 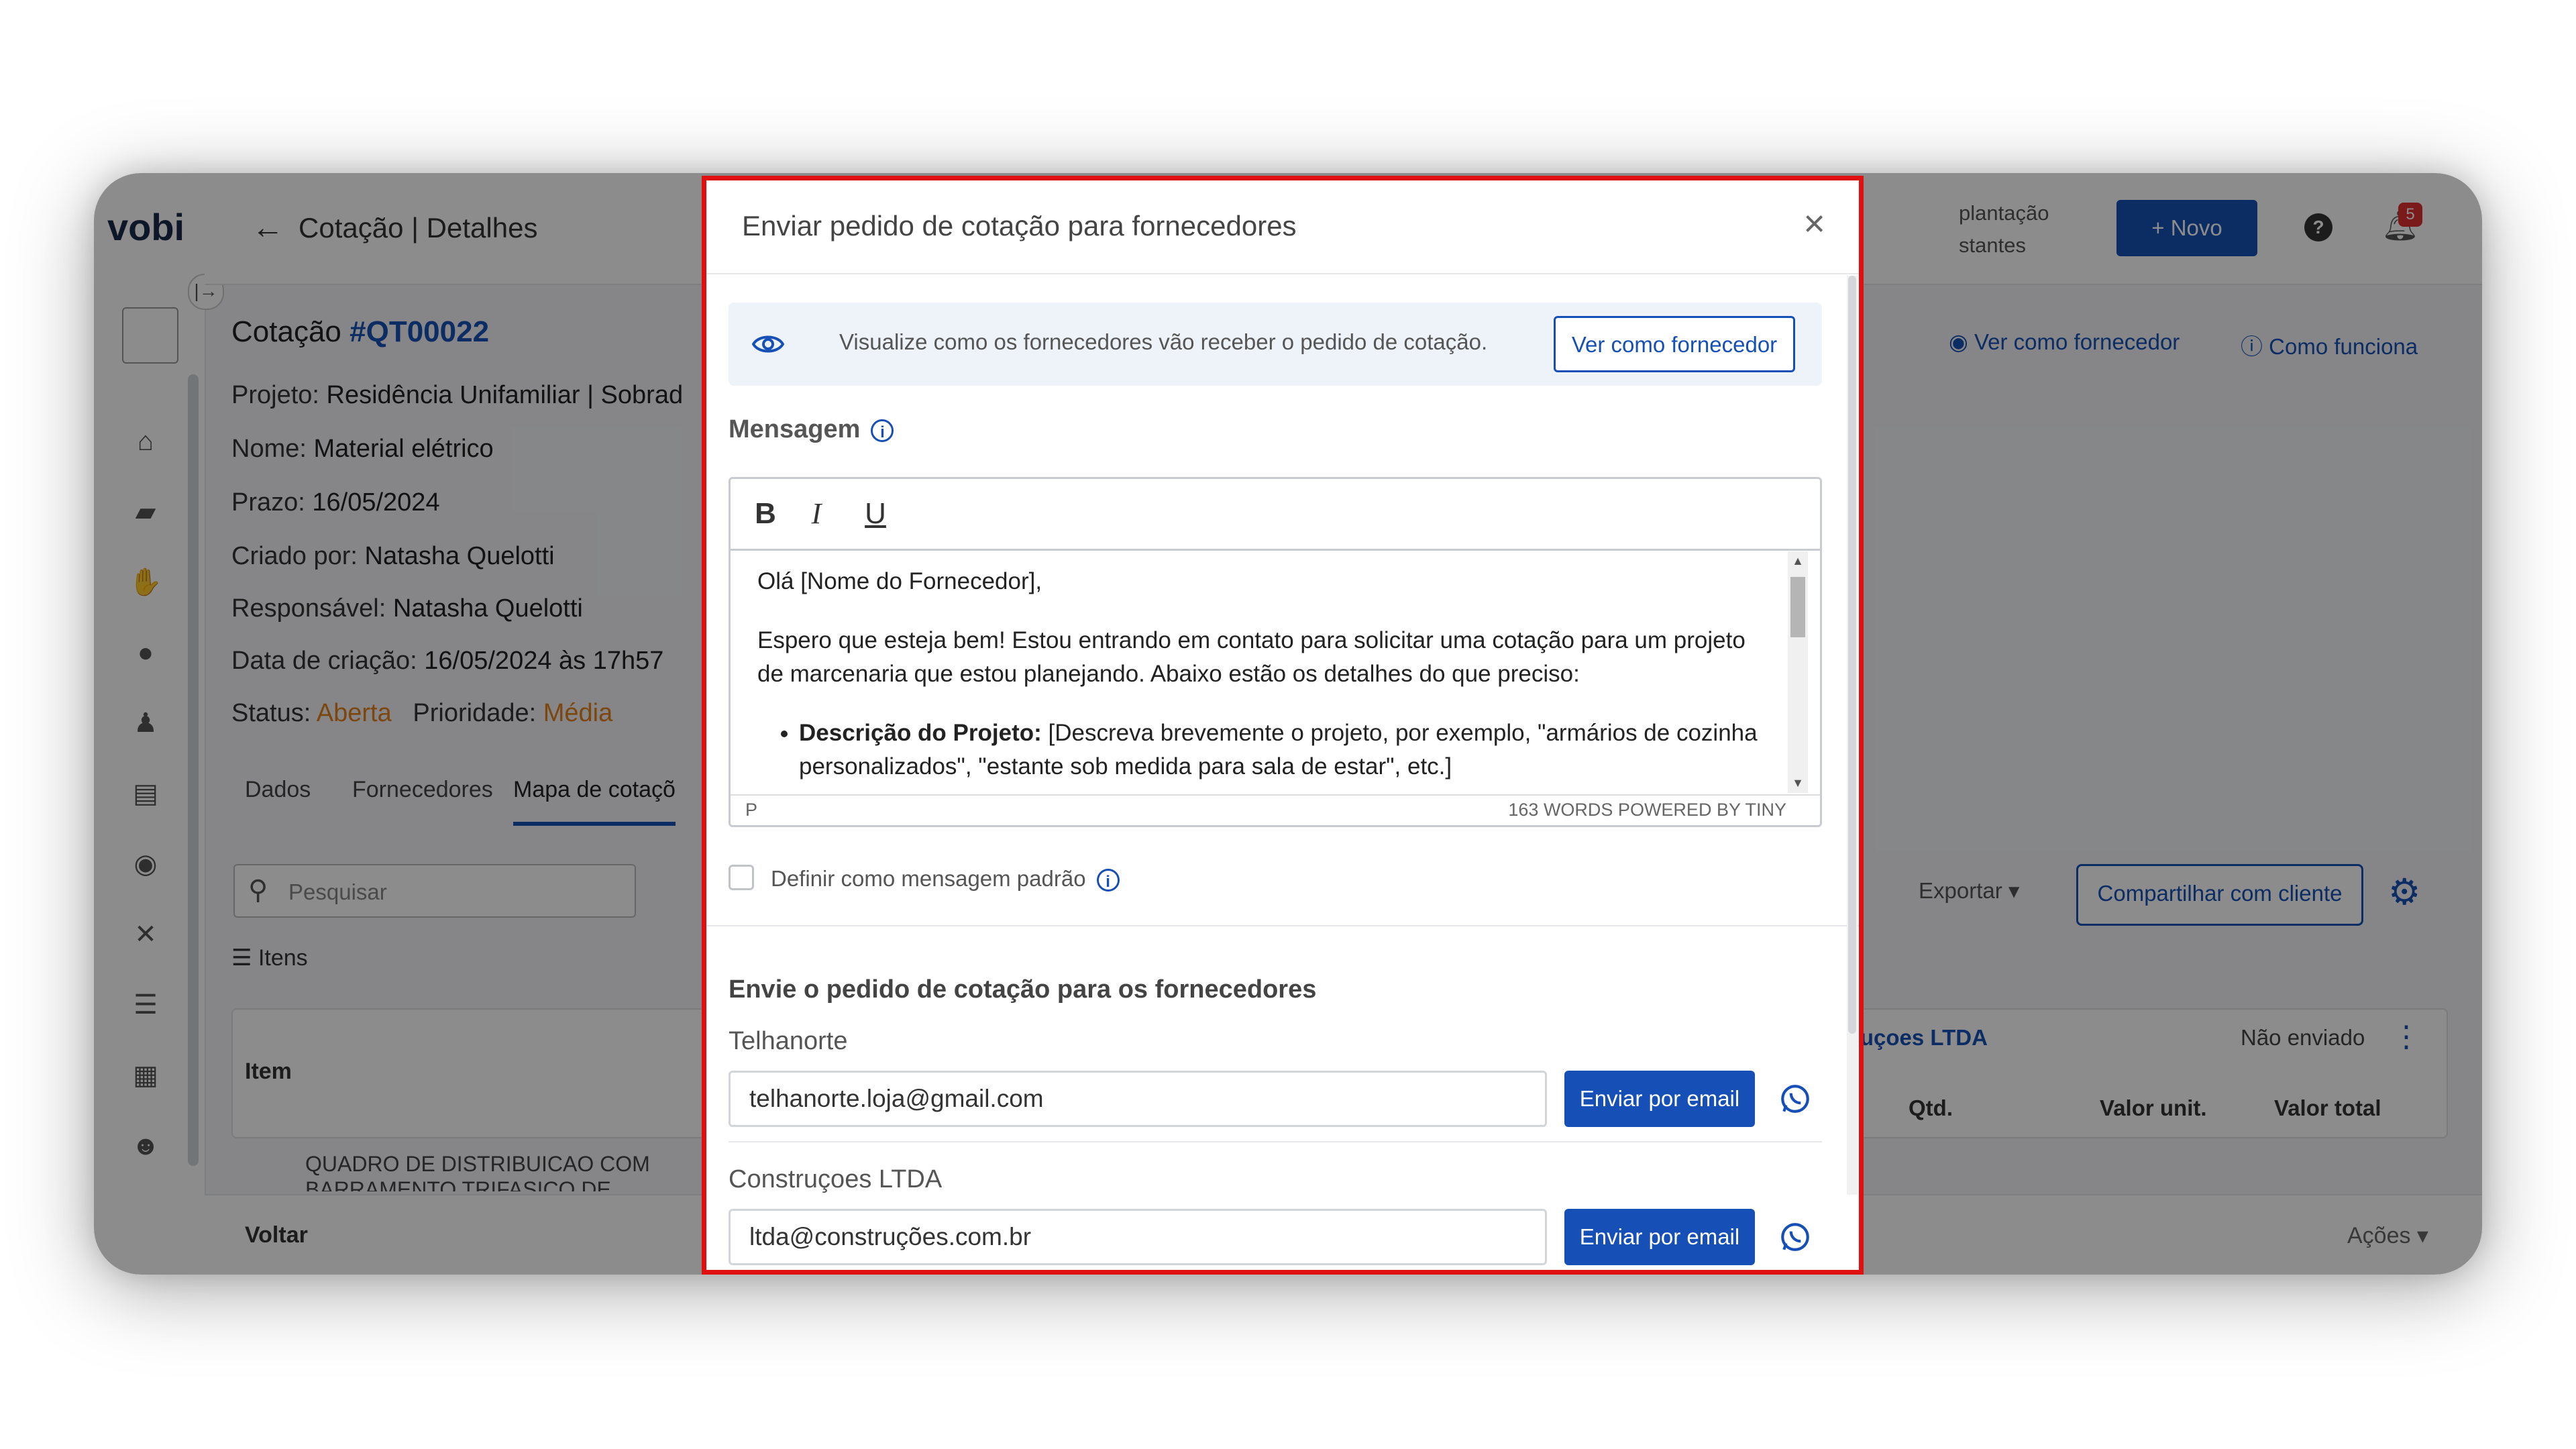 I want to click on word-count: 163 WORDS POWERED BY TINY, so click(x=1647, y=810).